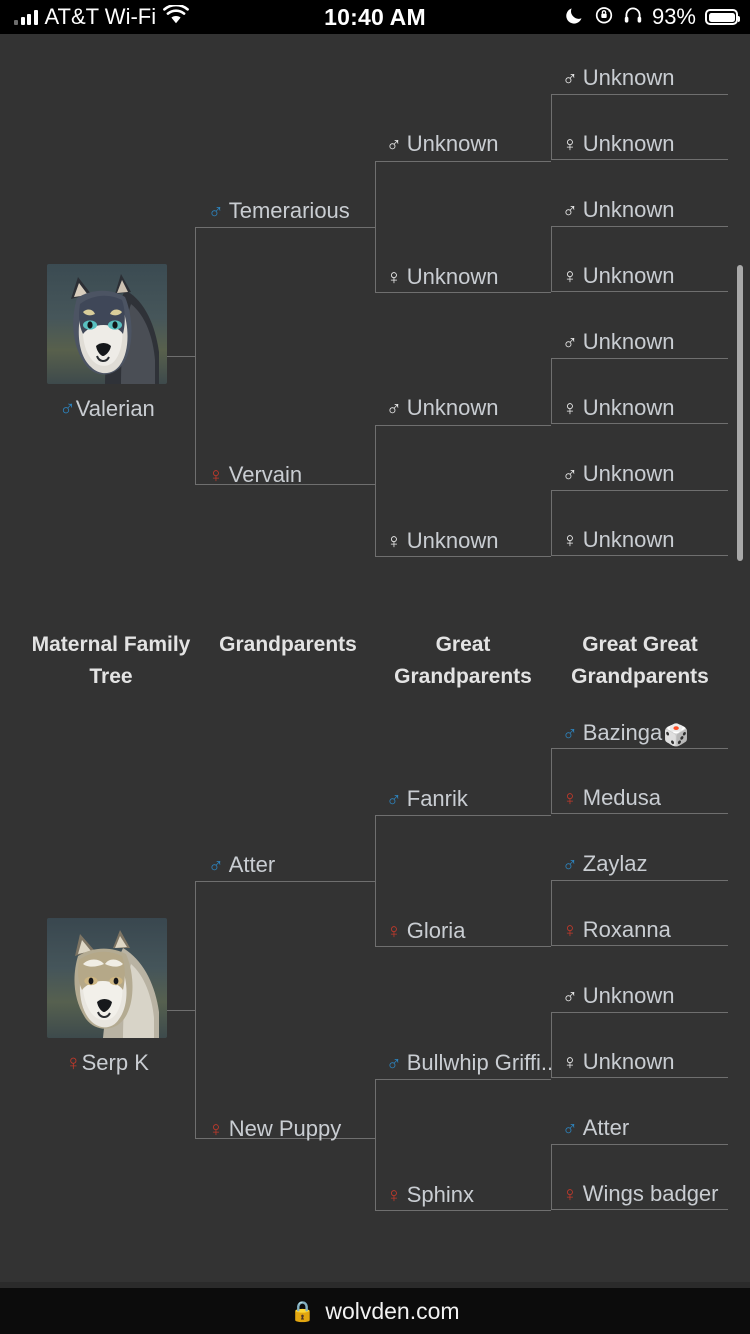  I want to click on node-grandparent-2: ♀ Unknown, so click(442, 276).